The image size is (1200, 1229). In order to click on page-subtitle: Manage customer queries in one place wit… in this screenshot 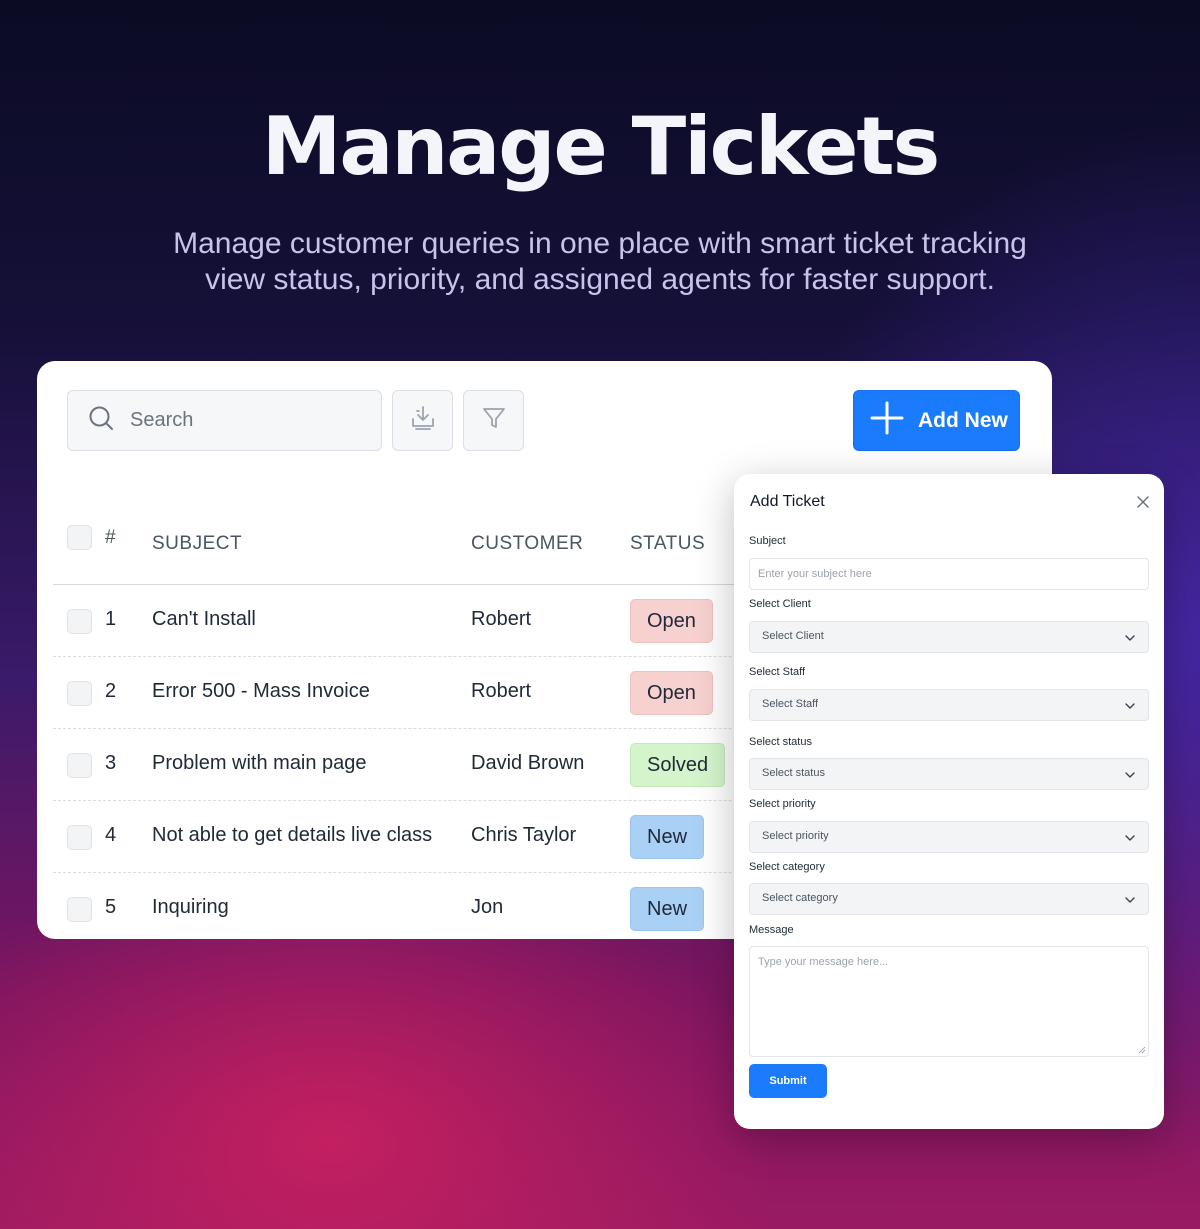, I will do `click(600, 262)`.